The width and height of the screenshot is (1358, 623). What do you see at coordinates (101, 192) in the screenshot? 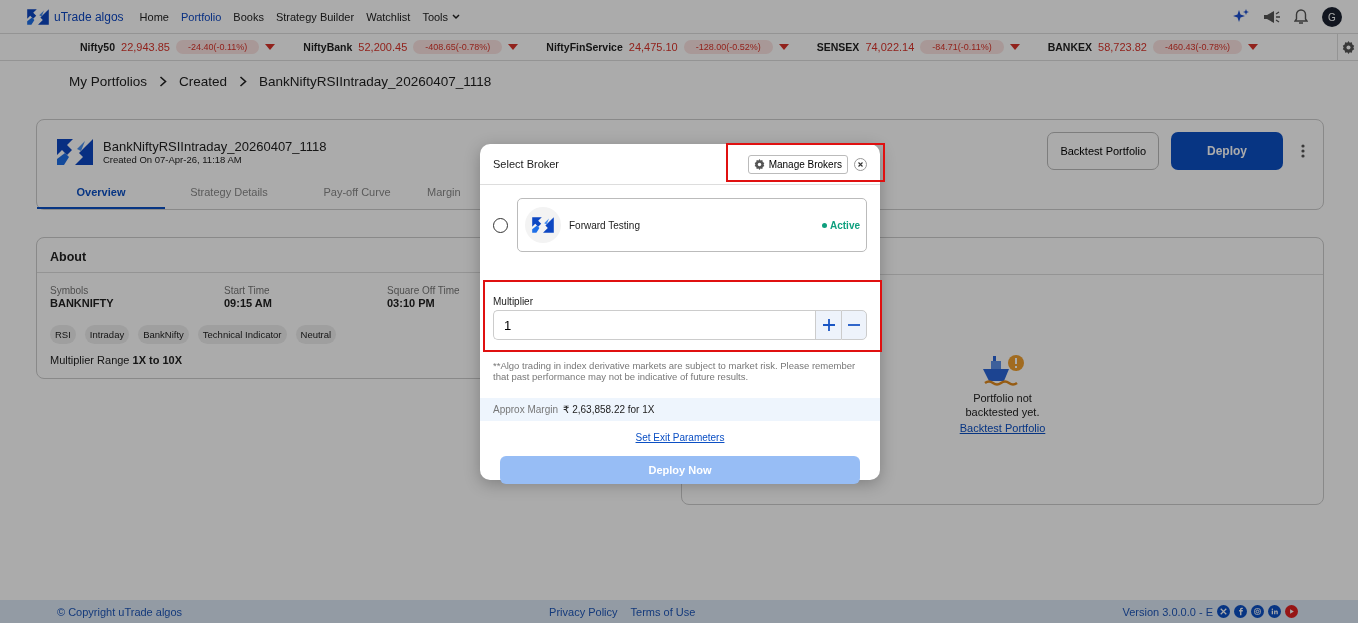
I see `tab: Overview` at bounding box center [101, 192].